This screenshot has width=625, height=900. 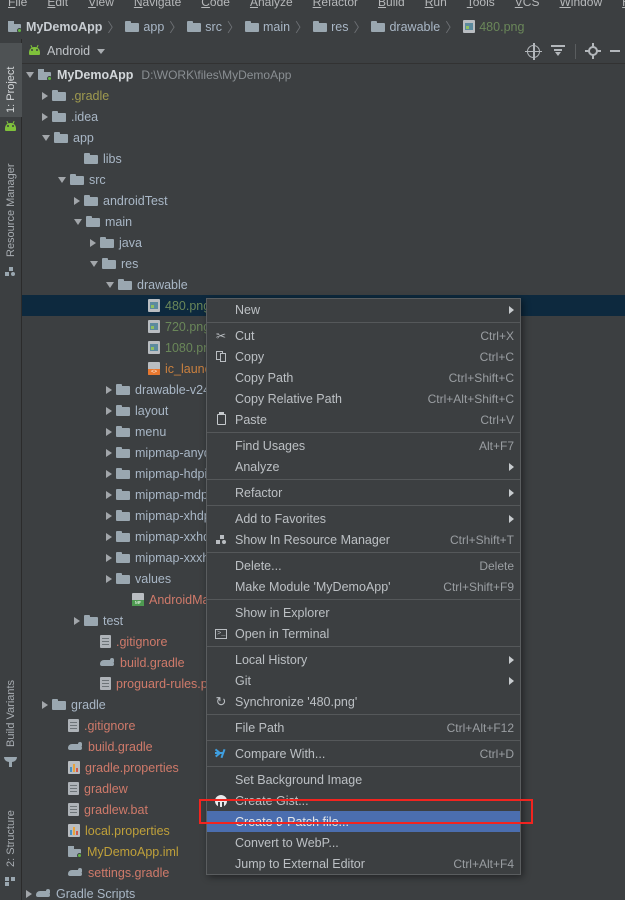 I want to click on context-menu-item-delete: Delete... Delete, so click(x=363, y=565).